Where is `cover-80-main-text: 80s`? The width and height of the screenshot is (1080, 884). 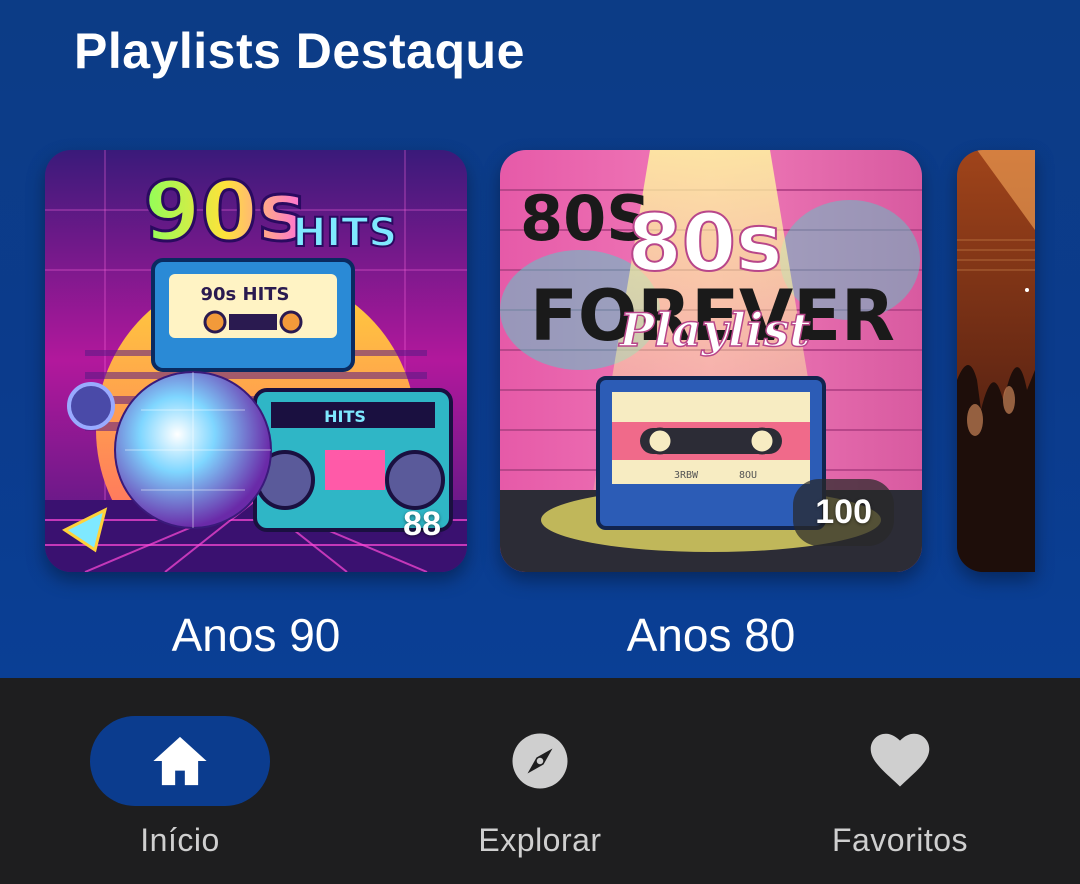 cover-80-main-text: 80s is located at coordinates (705, 244).